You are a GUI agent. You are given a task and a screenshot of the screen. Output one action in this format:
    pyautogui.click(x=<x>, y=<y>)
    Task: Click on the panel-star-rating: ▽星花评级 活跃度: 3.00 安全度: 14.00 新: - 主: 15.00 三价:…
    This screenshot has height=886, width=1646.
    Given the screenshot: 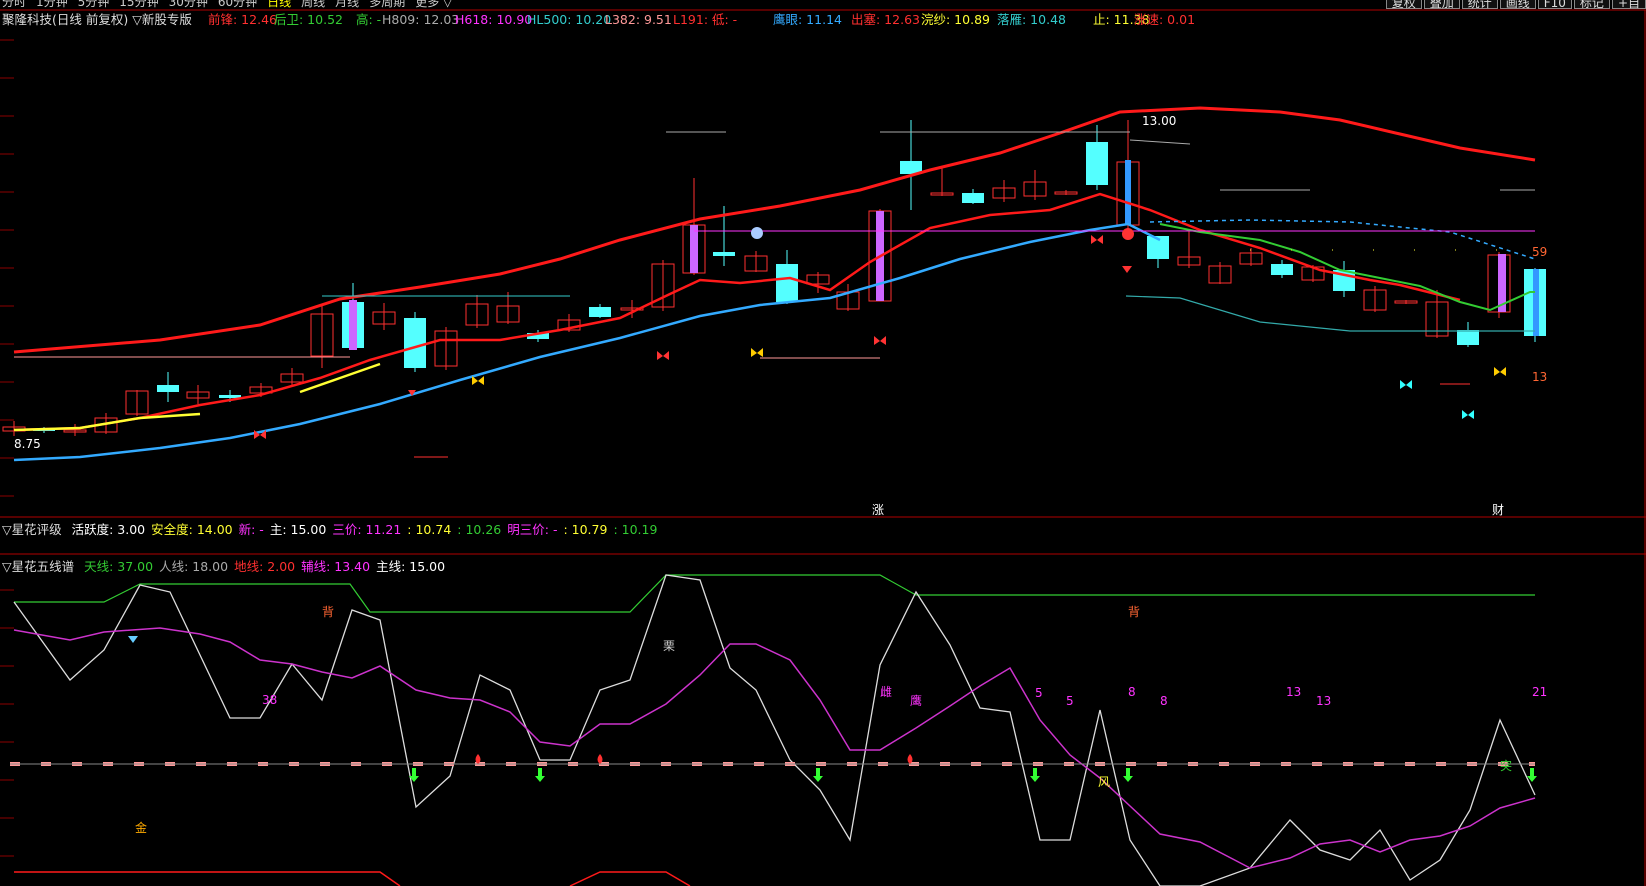 What is the action you would take?
    pyautogui.click(x=335, y=528)
    